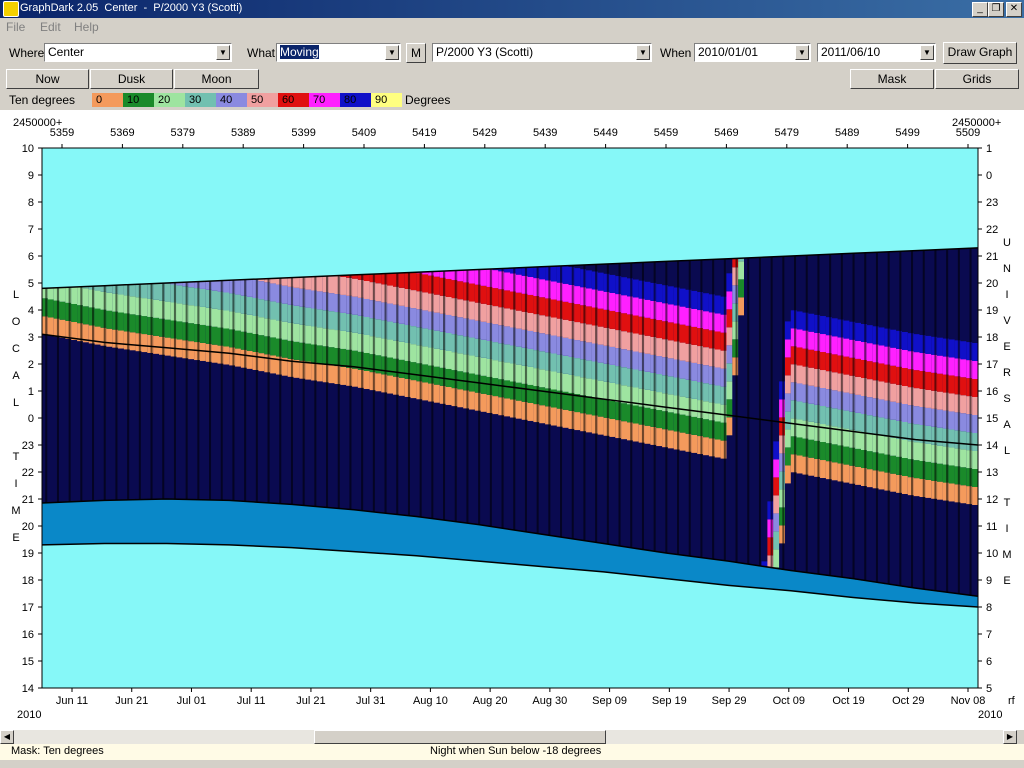 Image resolution: width=1024 pixels, height=768 pixels. Describe the element at coordinates (104, 393) in the screenshot. I see `night-stripe` at that location.